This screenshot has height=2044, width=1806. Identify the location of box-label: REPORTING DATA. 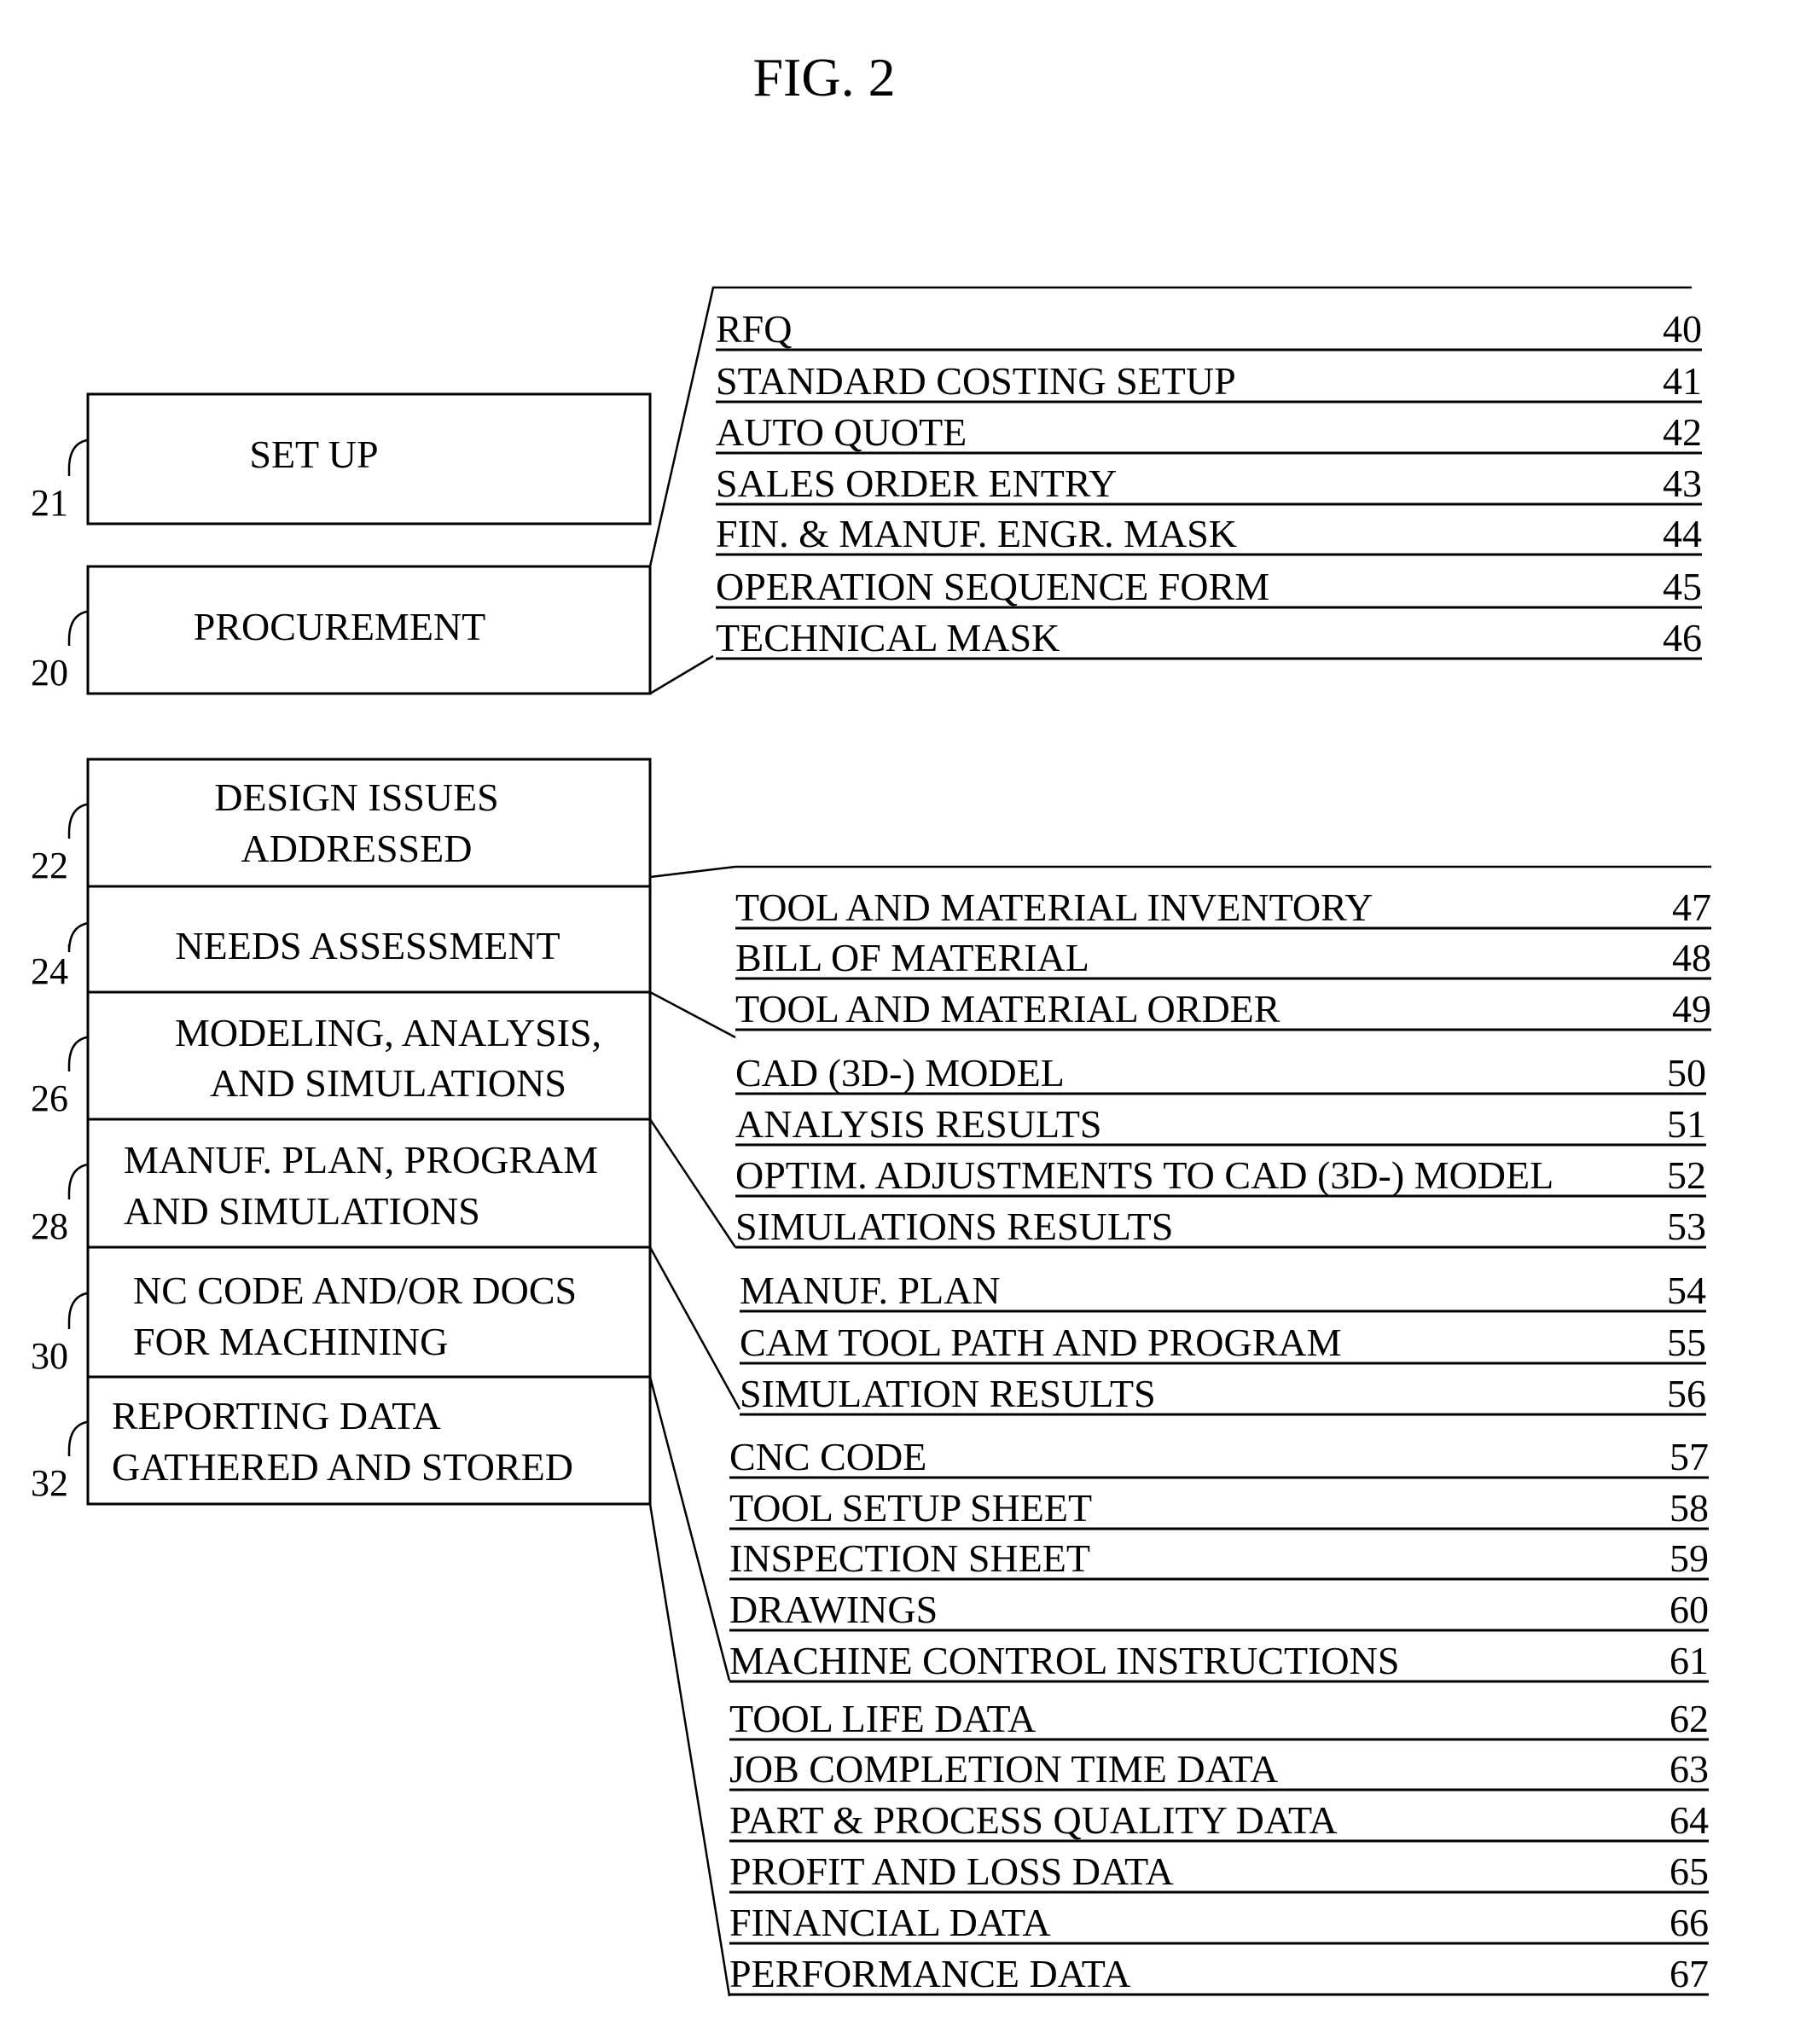
(276, 1415).